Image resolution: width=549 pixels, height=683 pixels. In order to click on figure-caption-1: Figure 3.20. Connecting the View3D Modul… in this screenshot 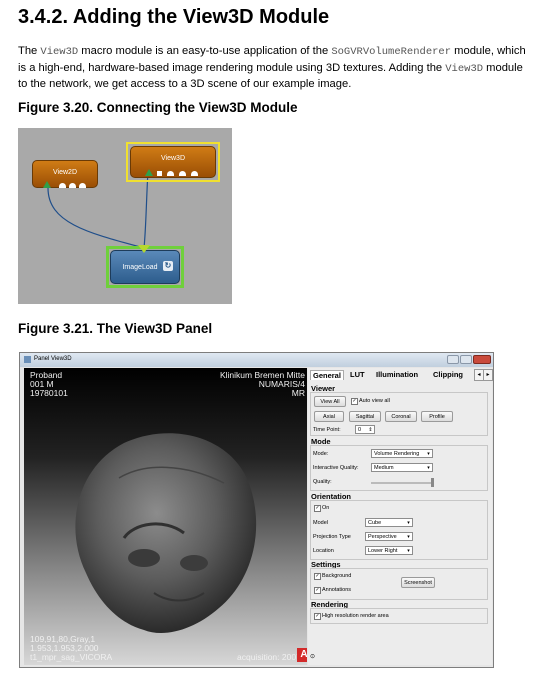, I will do `click(158, 107)`.